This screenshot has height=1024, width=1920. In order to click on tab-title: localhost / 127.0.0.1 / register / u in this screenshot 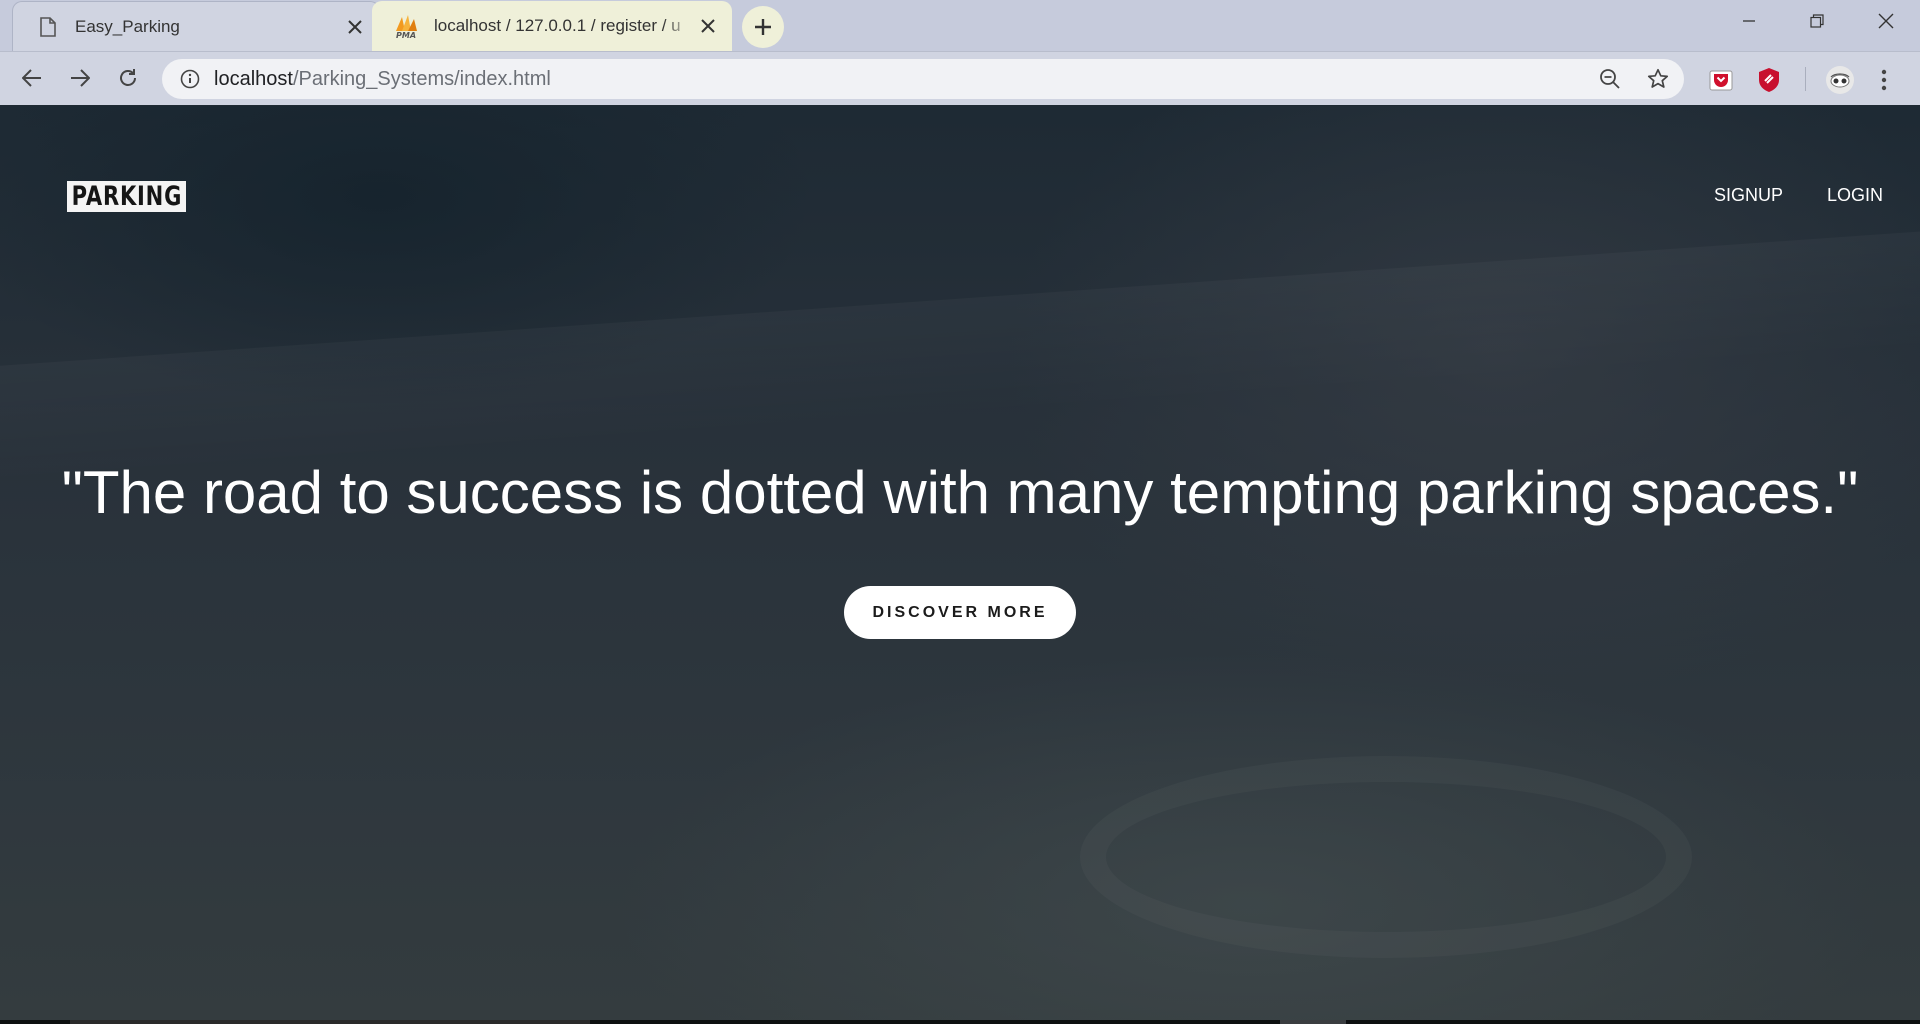, I will do `click(557, 25)`.